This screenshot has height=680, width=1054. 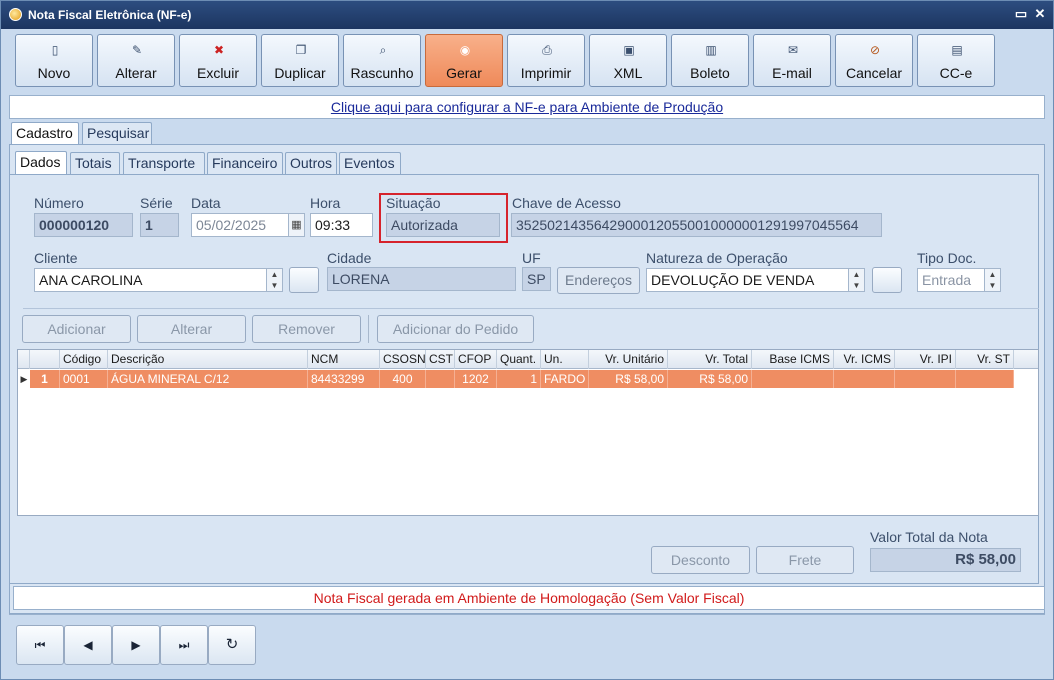 What do you see at coordinates (455, 329) in the screenshot?
I see `adicionar-do-pedido-button: Adicionar do Pedido` at bounding box center [455, 329].